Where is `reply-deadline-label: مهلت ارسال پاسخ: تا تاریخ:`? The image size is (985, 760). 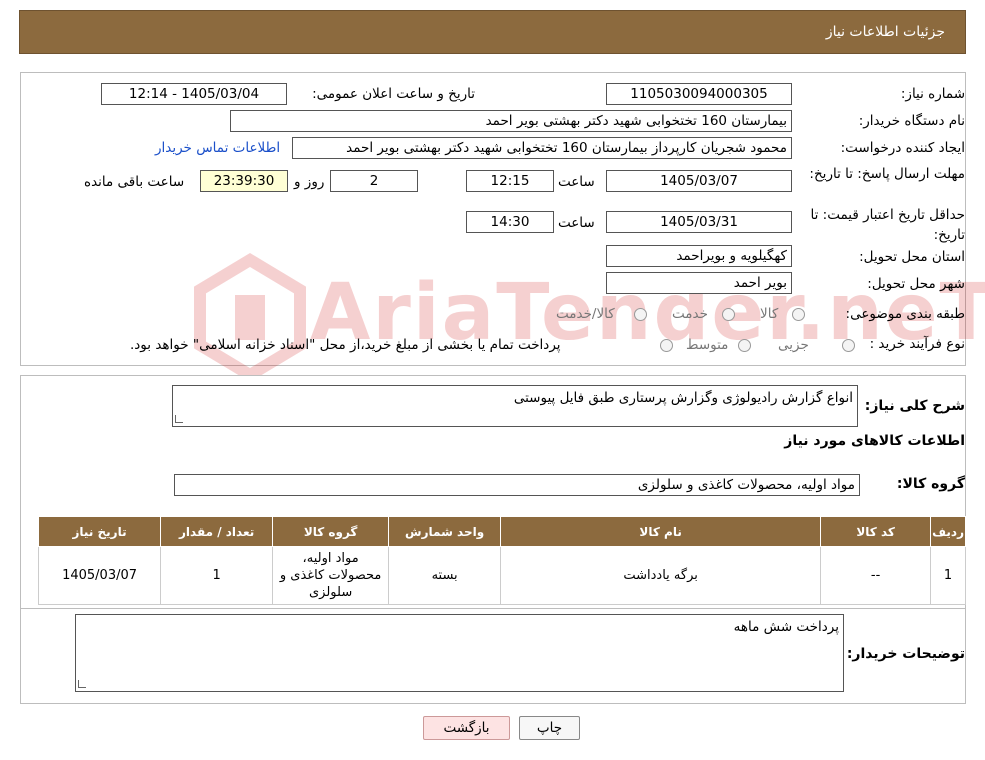 reply-deadline-label: مهلت ارسال پاسخ: تا تاریخ: is located at coordinates (887, 174).